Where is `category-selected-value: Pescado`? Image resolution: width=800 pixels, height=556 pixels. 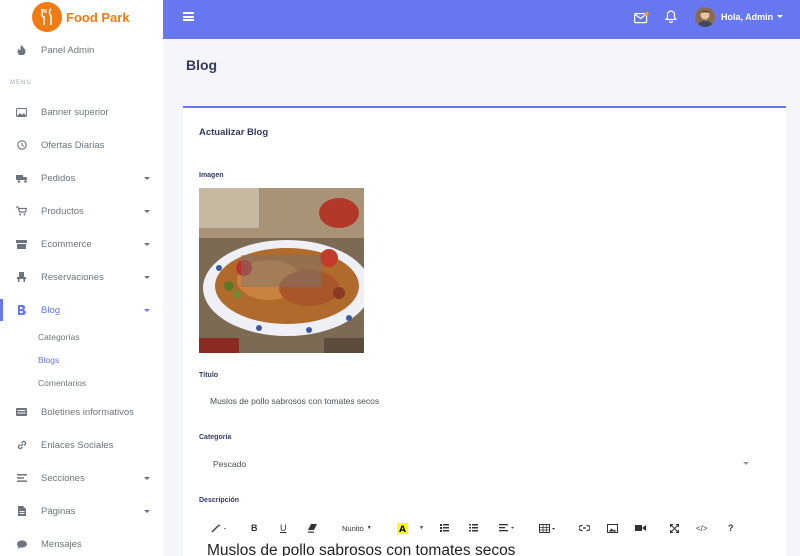 category-selected-value: Pescado is located at coordinates (230, 464).